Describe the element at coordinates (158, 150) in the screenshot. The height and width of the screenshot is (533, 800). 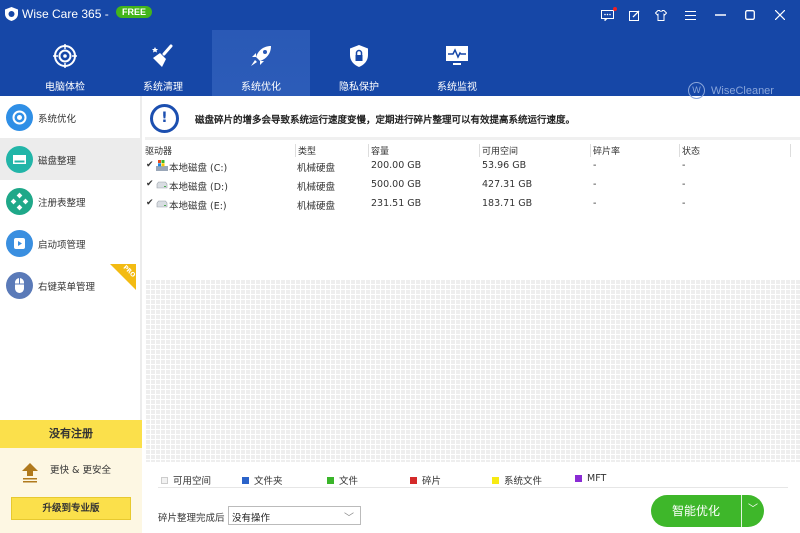
I see `column-header-drive: 驱动器` at that location.